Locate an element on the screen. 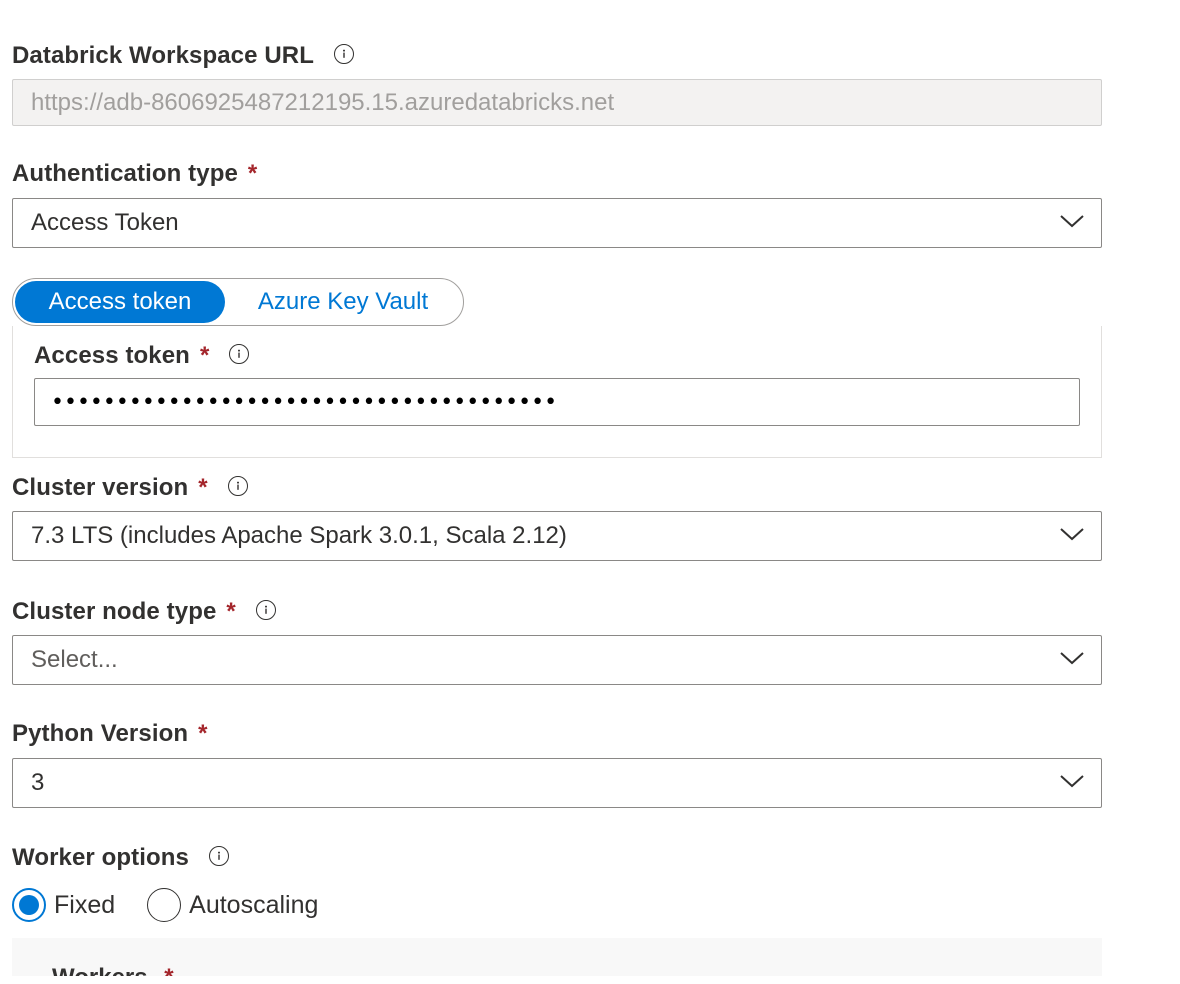  access-token-masked-value: ••••••••••••••••••••••••••••••••••••••• is located at coordinates (304, 402).